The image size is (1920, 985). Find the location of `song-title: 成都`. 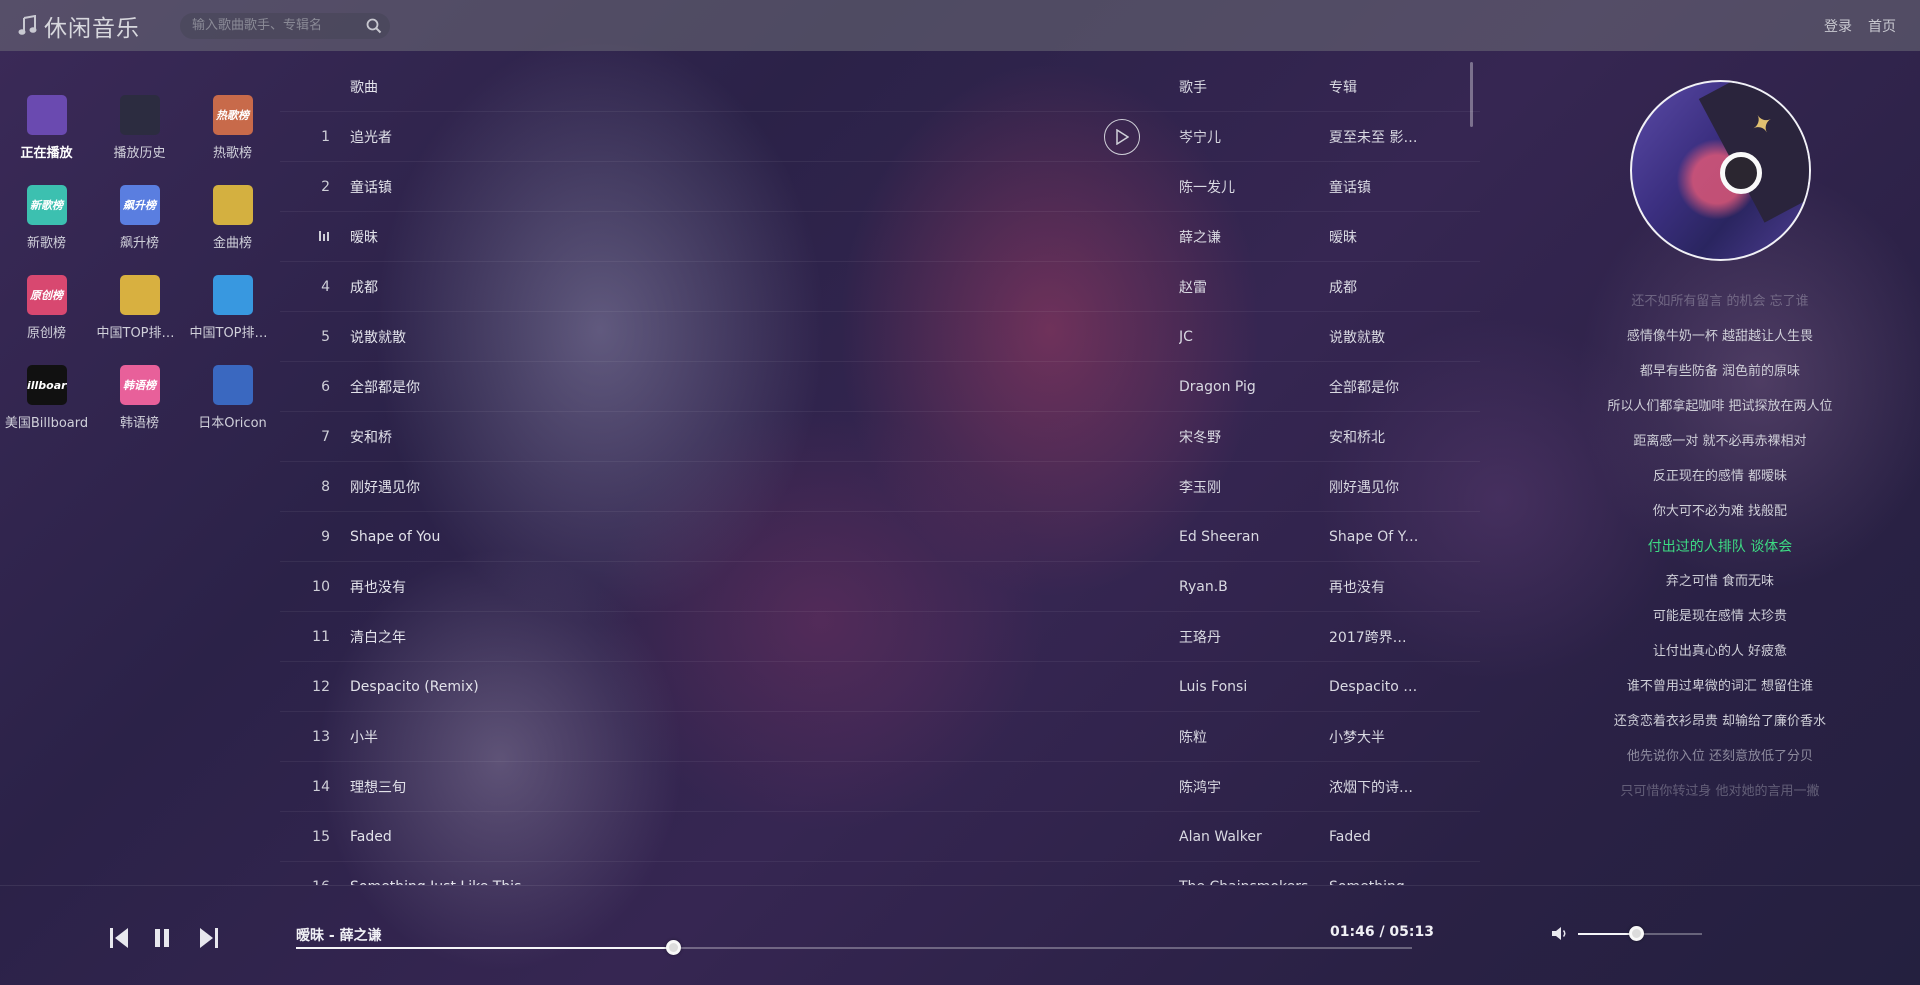

song-title: 成都 is located at coordinates (750, 287).